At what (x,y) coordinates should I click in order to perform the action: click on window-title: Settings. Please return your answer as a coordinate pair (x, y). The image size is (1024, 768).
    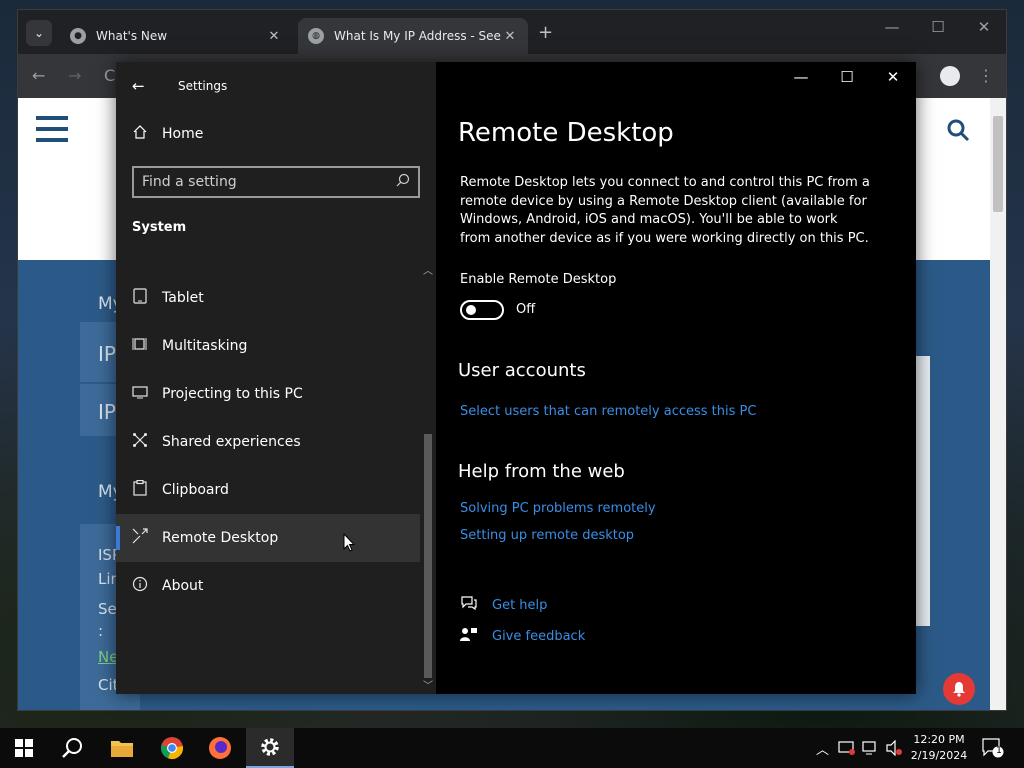
    Looking at the image, I should click on (203, 86).